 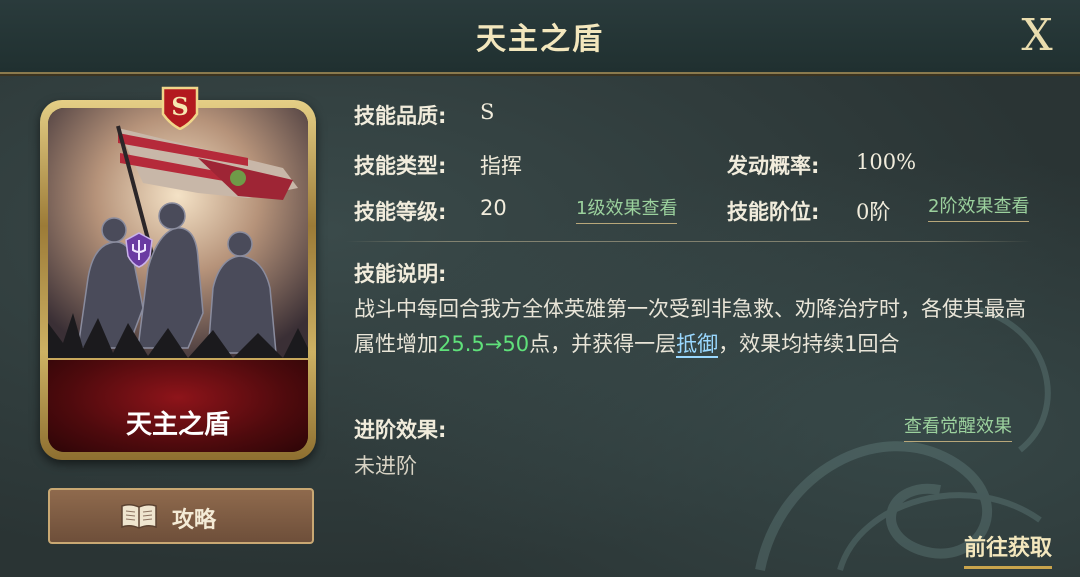 I want to click on description-value-highlight: 25.5→50, so click(x=484, y=344).